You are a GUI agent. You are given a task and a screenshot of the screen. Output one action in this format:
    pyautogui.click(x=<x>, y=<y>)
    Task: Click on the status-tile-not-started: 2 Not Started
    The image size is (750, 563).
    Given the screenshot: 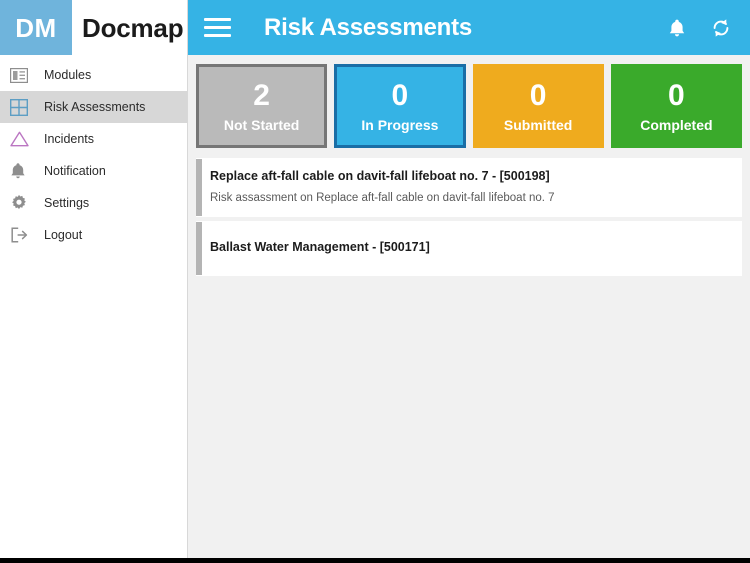 What is the action you would take?
    pyautogui.click(x=262, y=106)
    